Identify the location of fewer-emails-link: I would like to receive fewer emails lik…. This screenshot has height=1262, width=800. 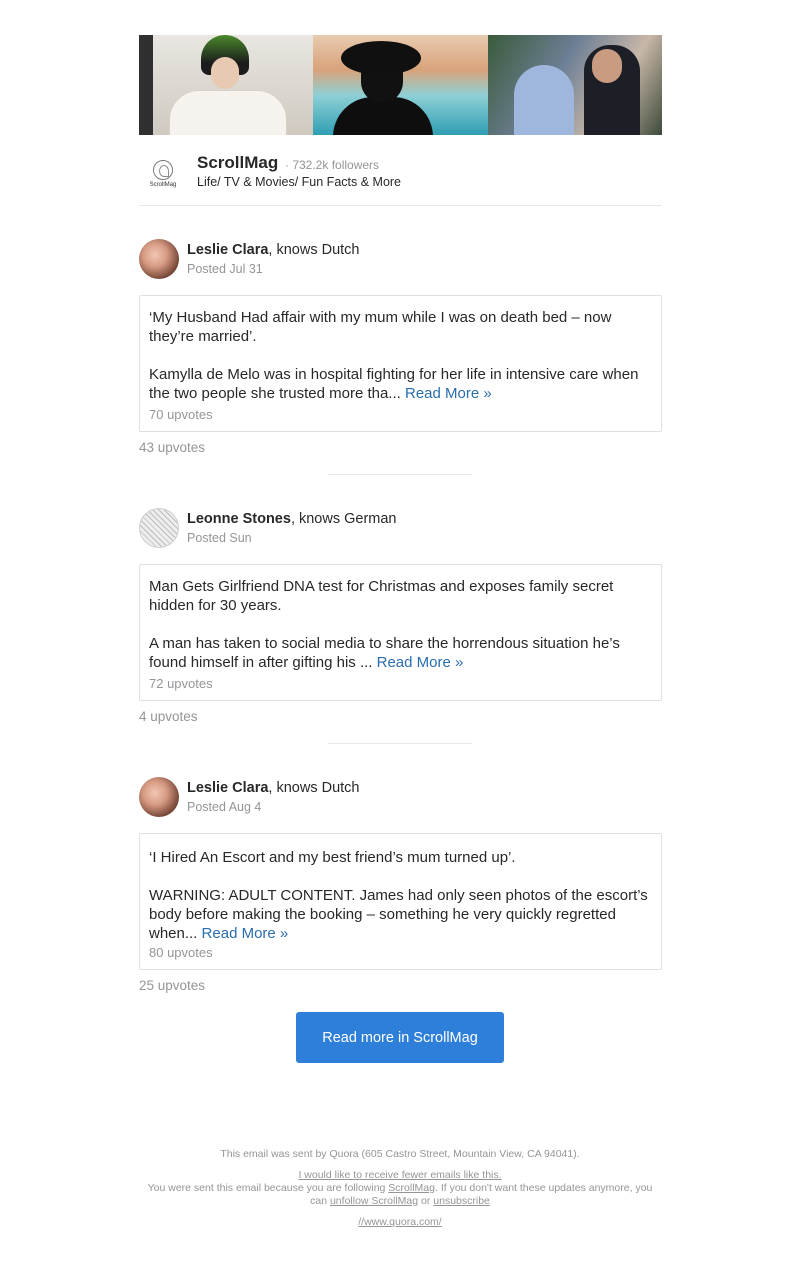
(399, 1175).